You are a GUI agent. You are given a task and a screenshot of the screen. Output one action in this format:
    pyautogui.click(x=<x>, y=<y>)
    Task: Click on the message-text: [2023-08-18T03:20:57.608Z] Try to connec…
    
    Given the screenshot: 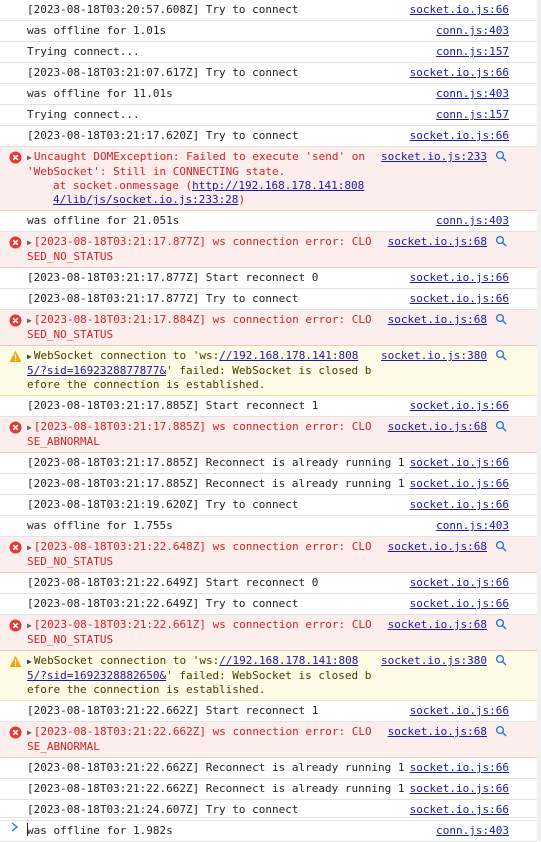 What is the action you would take?
    pyautogui.click(x=163, y=9)
    